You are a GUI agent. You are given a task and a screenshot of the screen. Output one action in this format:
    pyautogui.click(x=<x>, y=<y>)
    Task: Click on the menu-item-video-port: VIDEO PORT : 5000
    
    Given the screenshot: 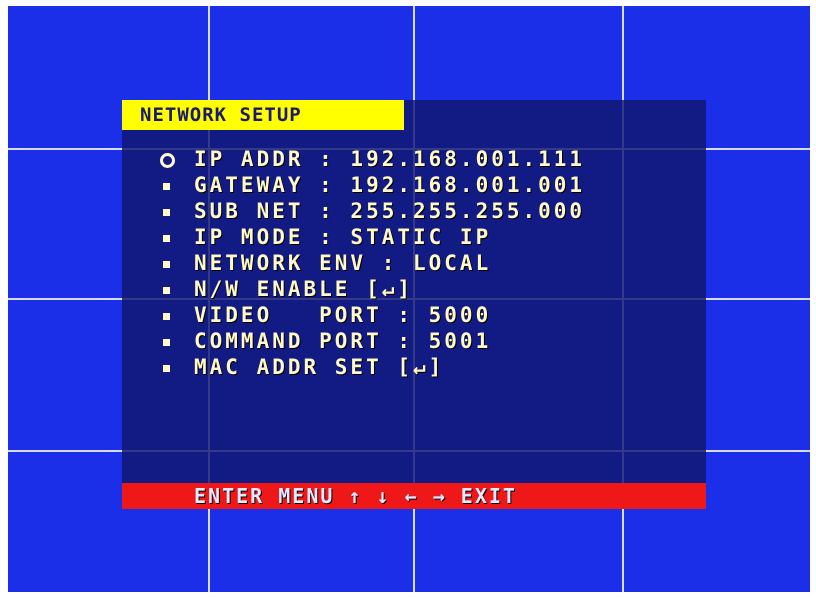 What is the action you would take?
    pyautogui.click(x=372, y=315)
    